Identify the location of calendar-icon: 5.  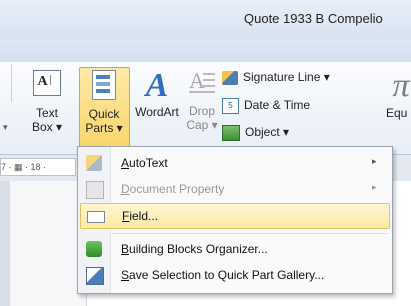
(230, 106).